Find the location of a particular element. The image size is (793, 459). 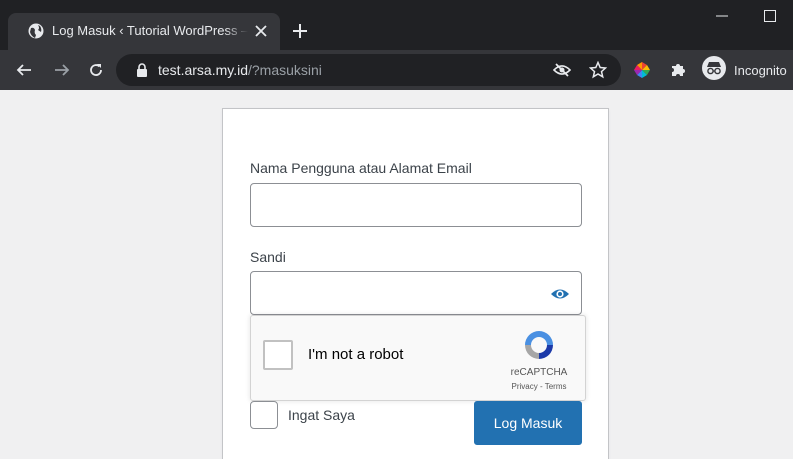

login-submit-button: Log Masuk is located at coordinates (528, 423).